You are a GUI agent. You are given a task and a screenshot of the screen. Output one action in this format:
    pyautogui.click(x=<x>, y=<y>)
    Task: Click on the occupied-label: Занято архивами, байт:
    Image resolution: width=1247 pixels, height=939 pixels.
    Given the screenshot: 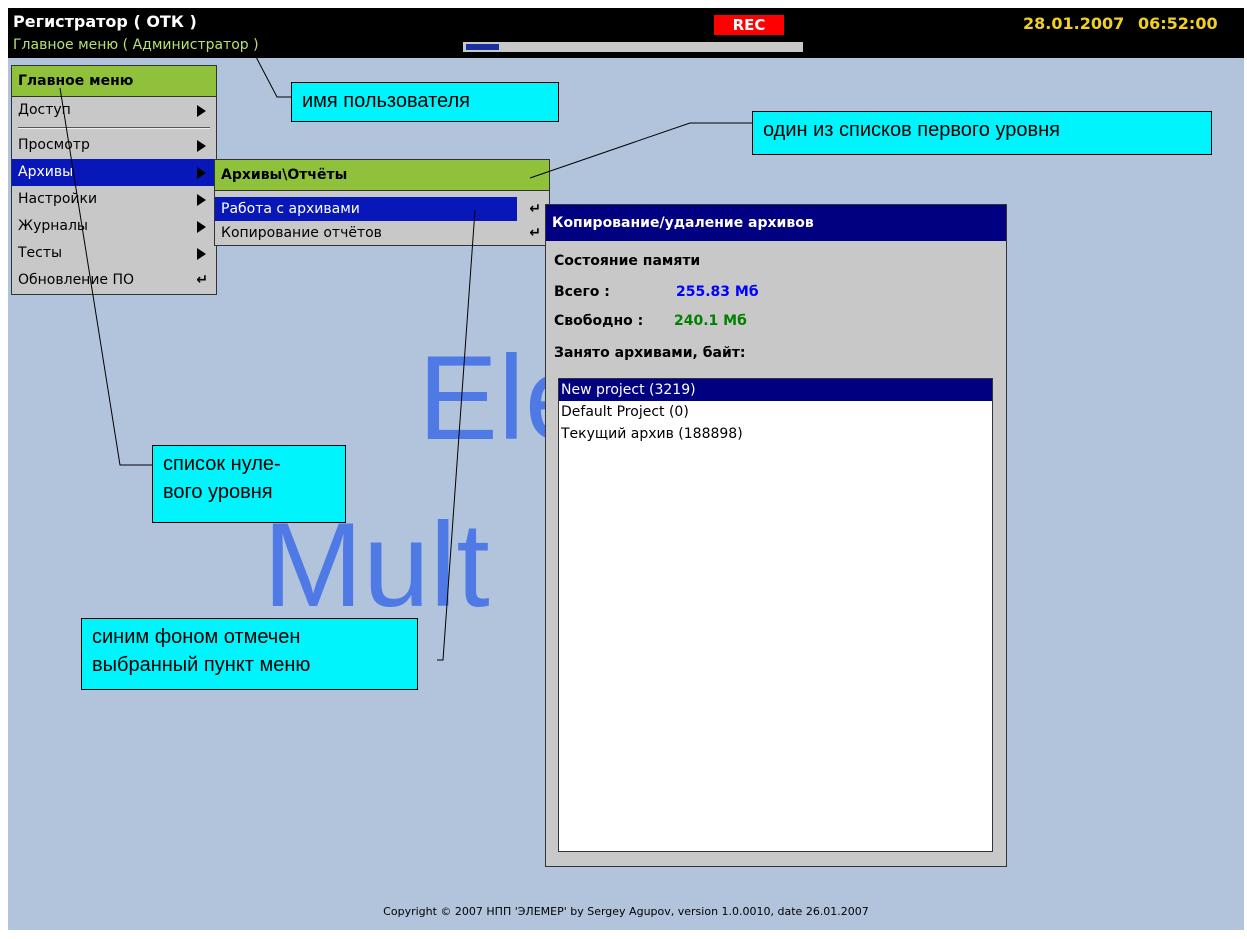 What is the action you would take?
    pyautogui.click(x=650, y=353)
    